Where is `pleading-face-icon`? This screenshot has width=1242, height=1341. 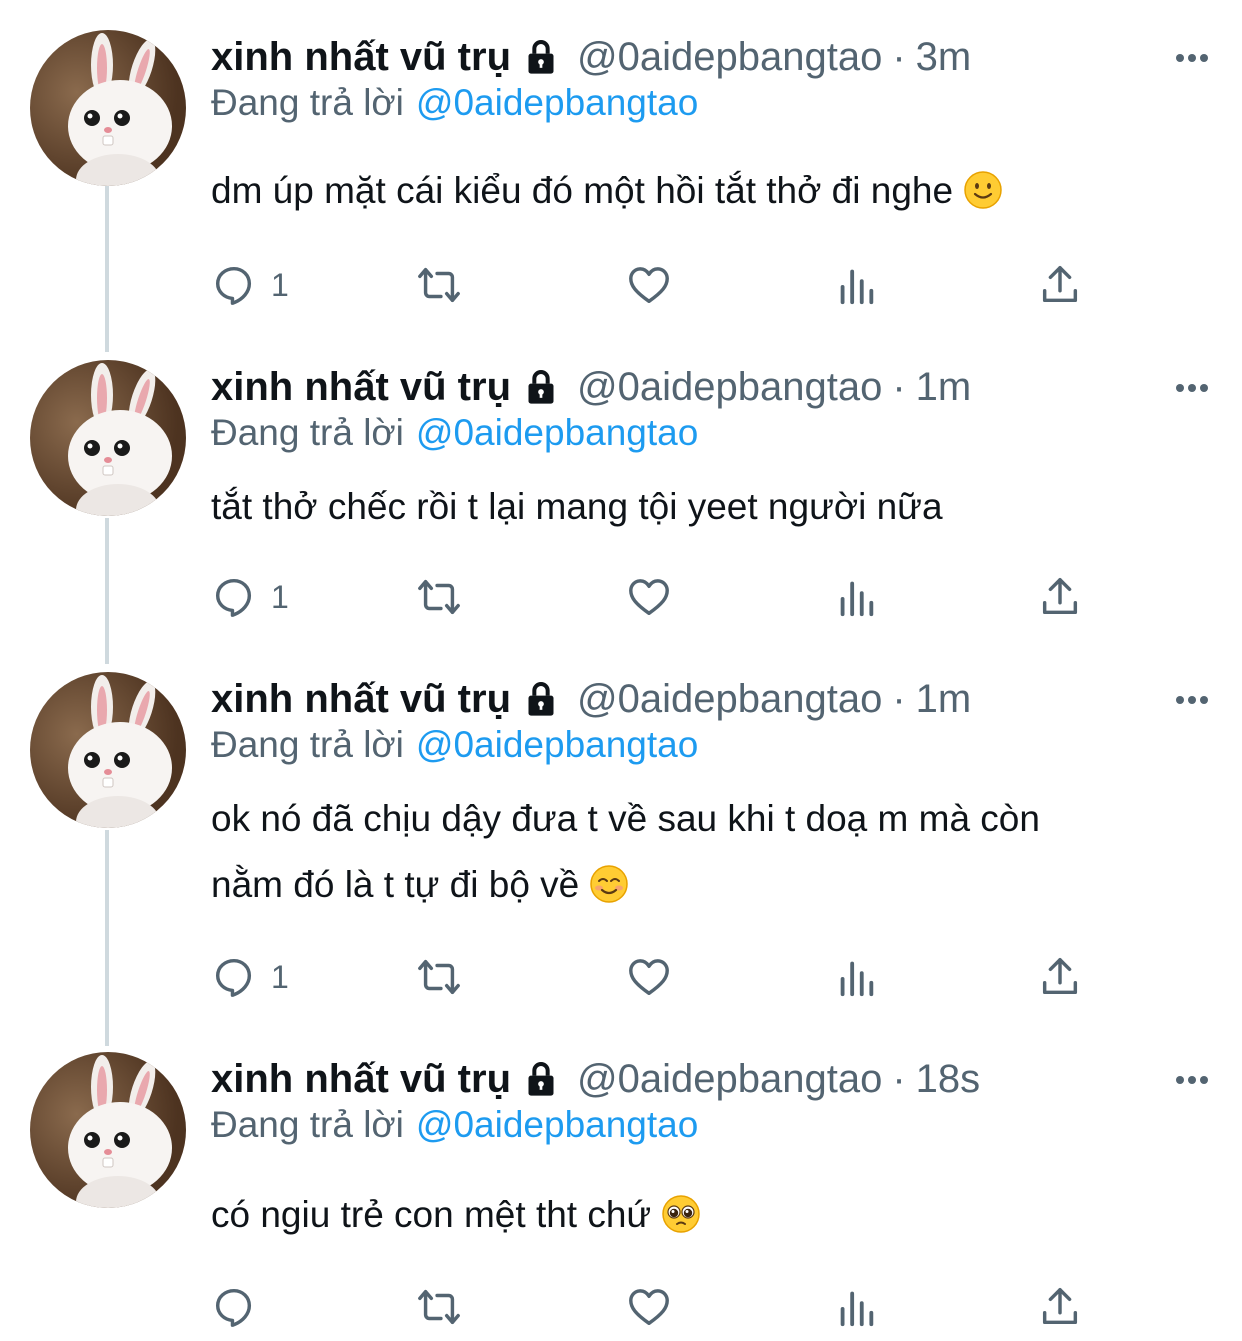 pleading-face-icon is located at coordinates (681, 1214).